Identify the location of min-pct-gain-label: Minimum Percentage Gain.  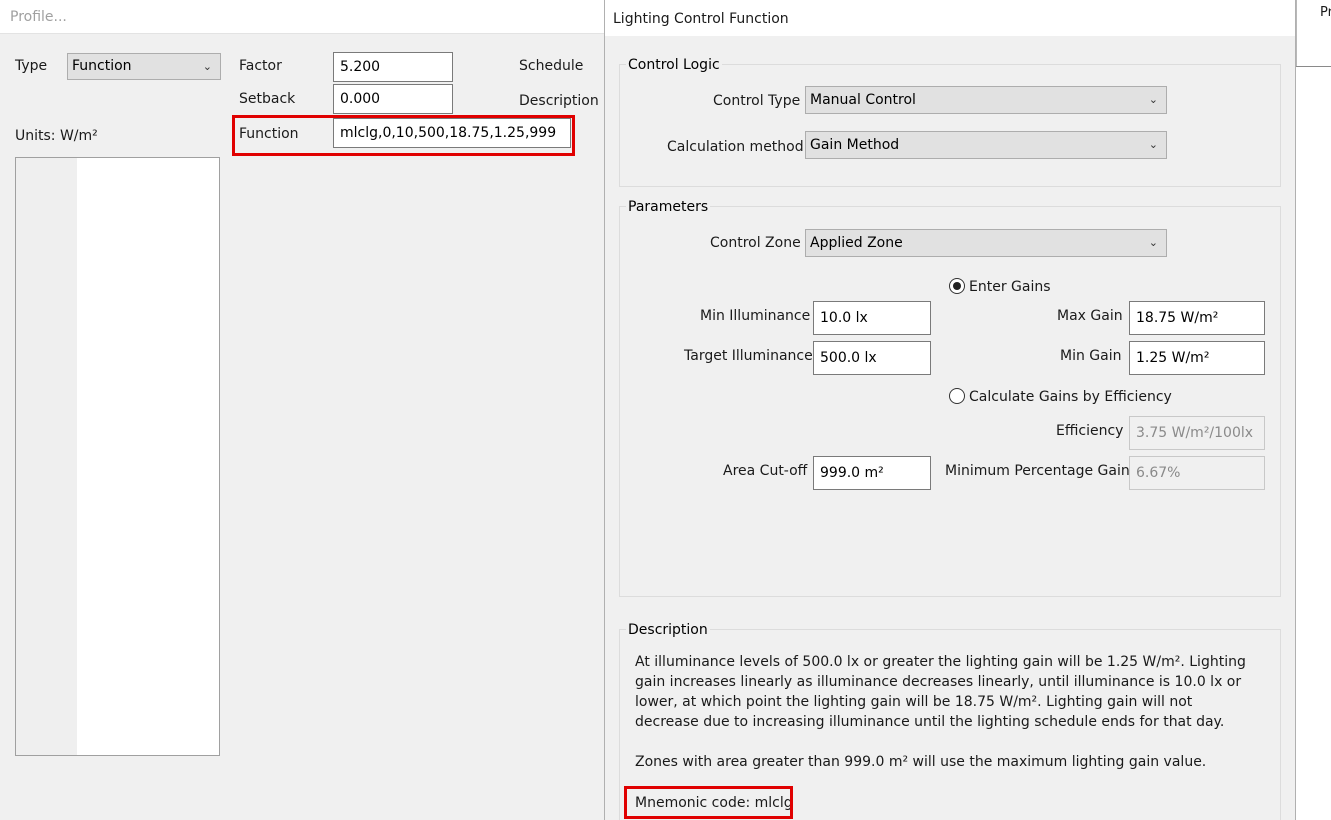
(1037, 471).